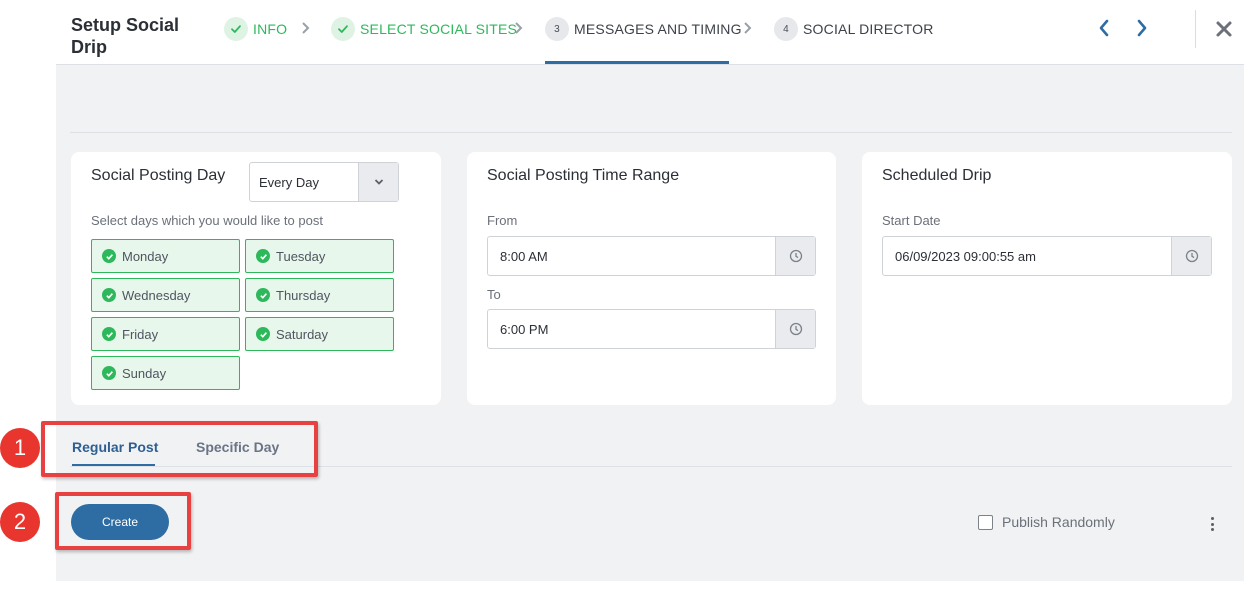 This screenshot has width=1244, height=609. What do you see at coordinates (868, 29) in the screenshot?
I see `step-label: SOCIAL DIRECTOR` at bounding box center [868, 29].